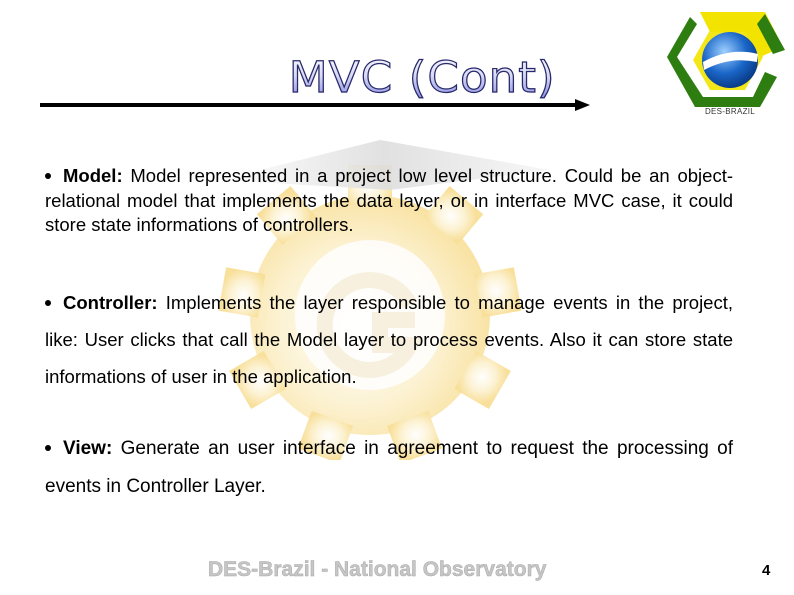 The width and height of the screenshot is (794, 595). Describe the element at coordinates (377, 570) in the screenshot. I see `footer-text: DES-Brazil - National Observatory` at that location.